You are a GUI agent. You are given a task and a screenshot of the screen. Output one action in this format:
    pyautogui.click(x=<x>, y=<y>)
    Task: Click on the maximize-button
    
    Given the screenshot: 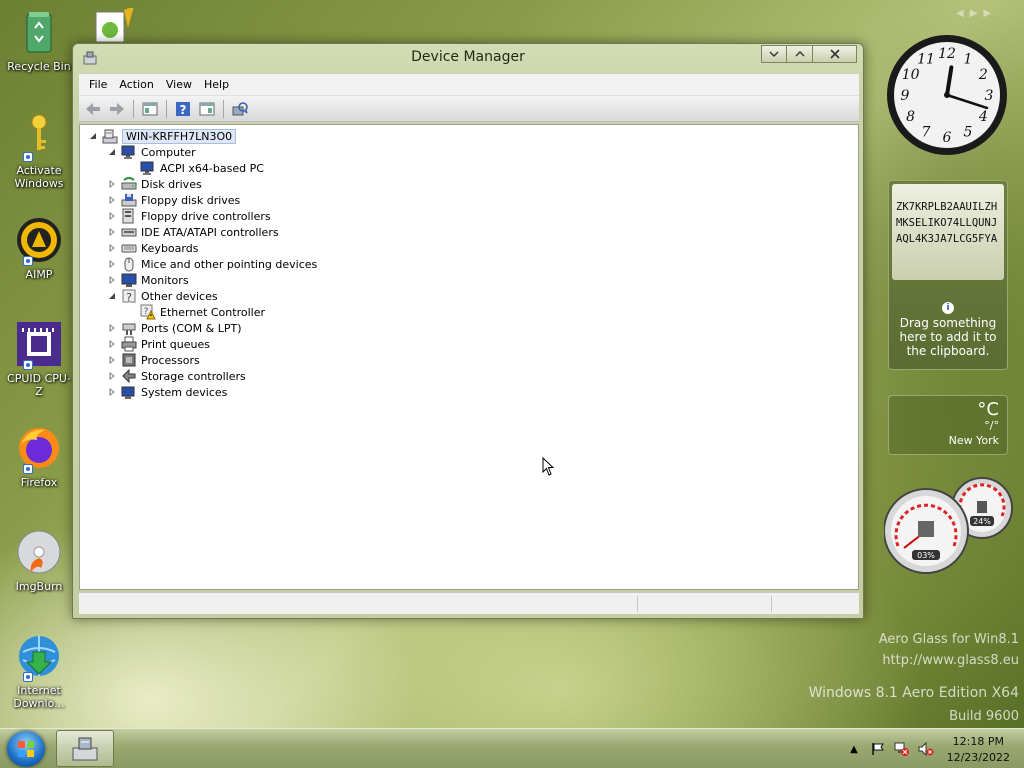 What is the action you would take?
    pyautogui.click(x=800, y=54)
    